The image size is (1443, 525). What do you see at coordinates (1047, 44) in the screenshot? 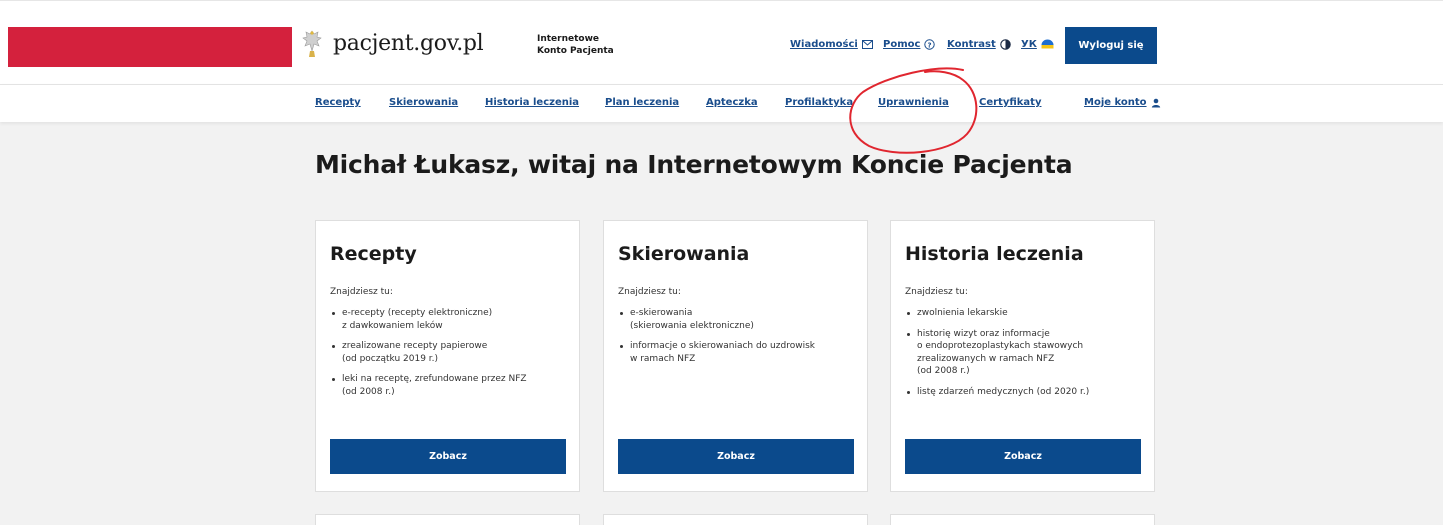
I see `ukraine-flag-icon` at bounding box center [1047, 44].